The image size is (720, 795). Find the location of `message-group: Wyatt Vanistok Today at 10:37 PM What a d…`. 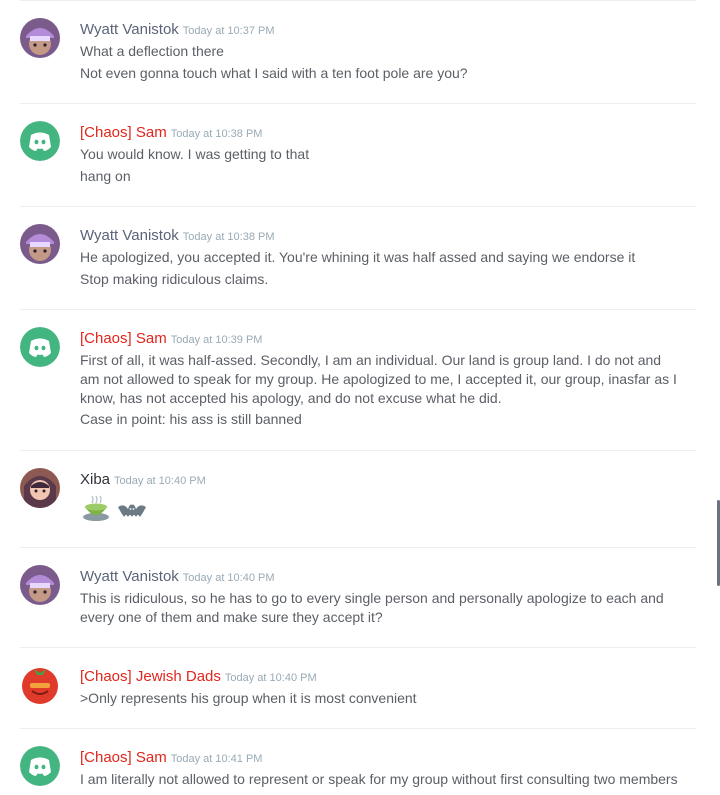

message-group: Wyatt Vanistok Today at 10:37 PM What a d… is located at coordinates (358, 52).